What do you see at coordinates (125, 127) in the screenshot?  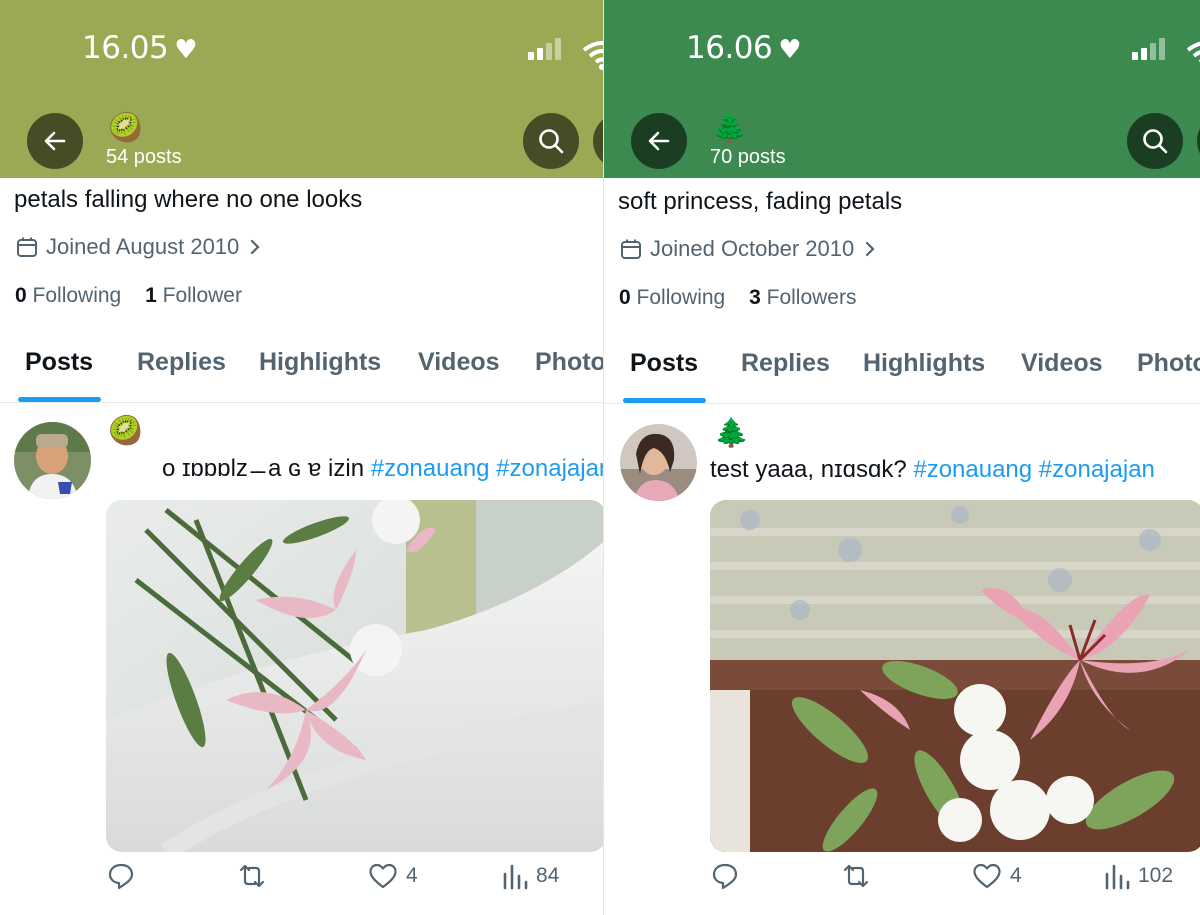 I see `header-emoji: 🥝` at bounding box center [125, 127].